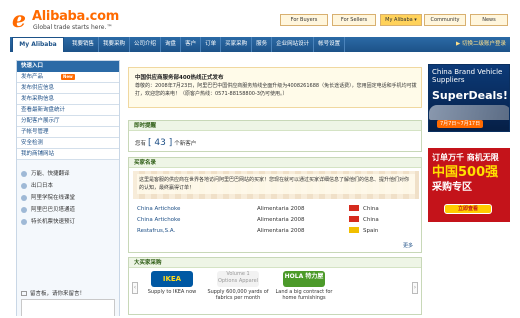 The image size is (520, 318). What do you see at coordinates (408, 245) in the screenshot?
I see `buyers-more-link: 更多` at bounding box center [408, 245].